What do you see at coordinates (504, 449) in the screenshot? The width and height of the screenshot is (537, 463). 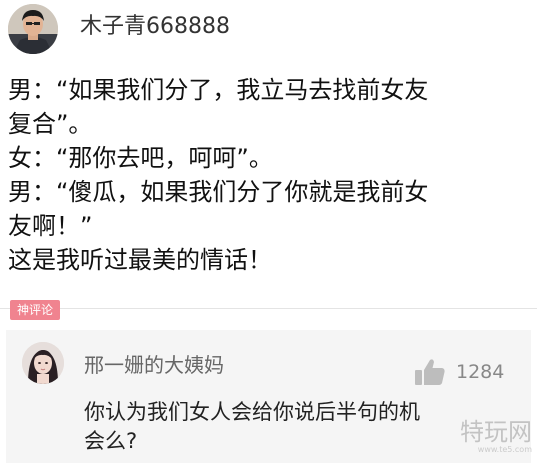 I see `watermark-url: www.te5.com` at bounding box center [504, 449].